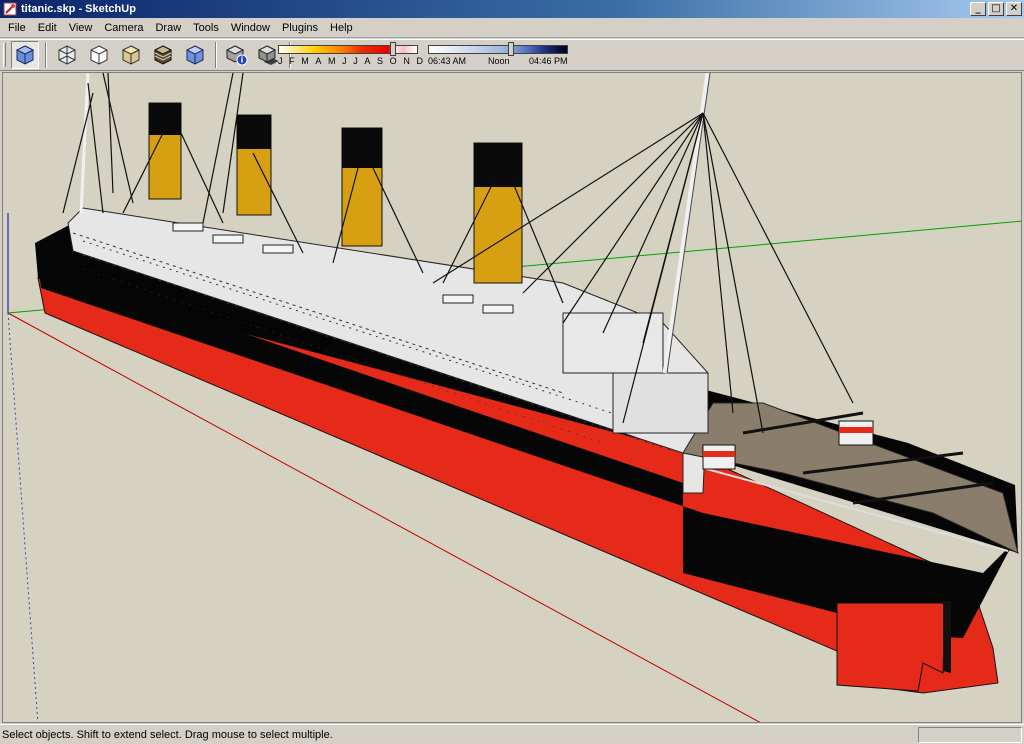  Describe the element at coordinates (47, 28) in the screenshot. I see `menu-edit: Edit` at that location.